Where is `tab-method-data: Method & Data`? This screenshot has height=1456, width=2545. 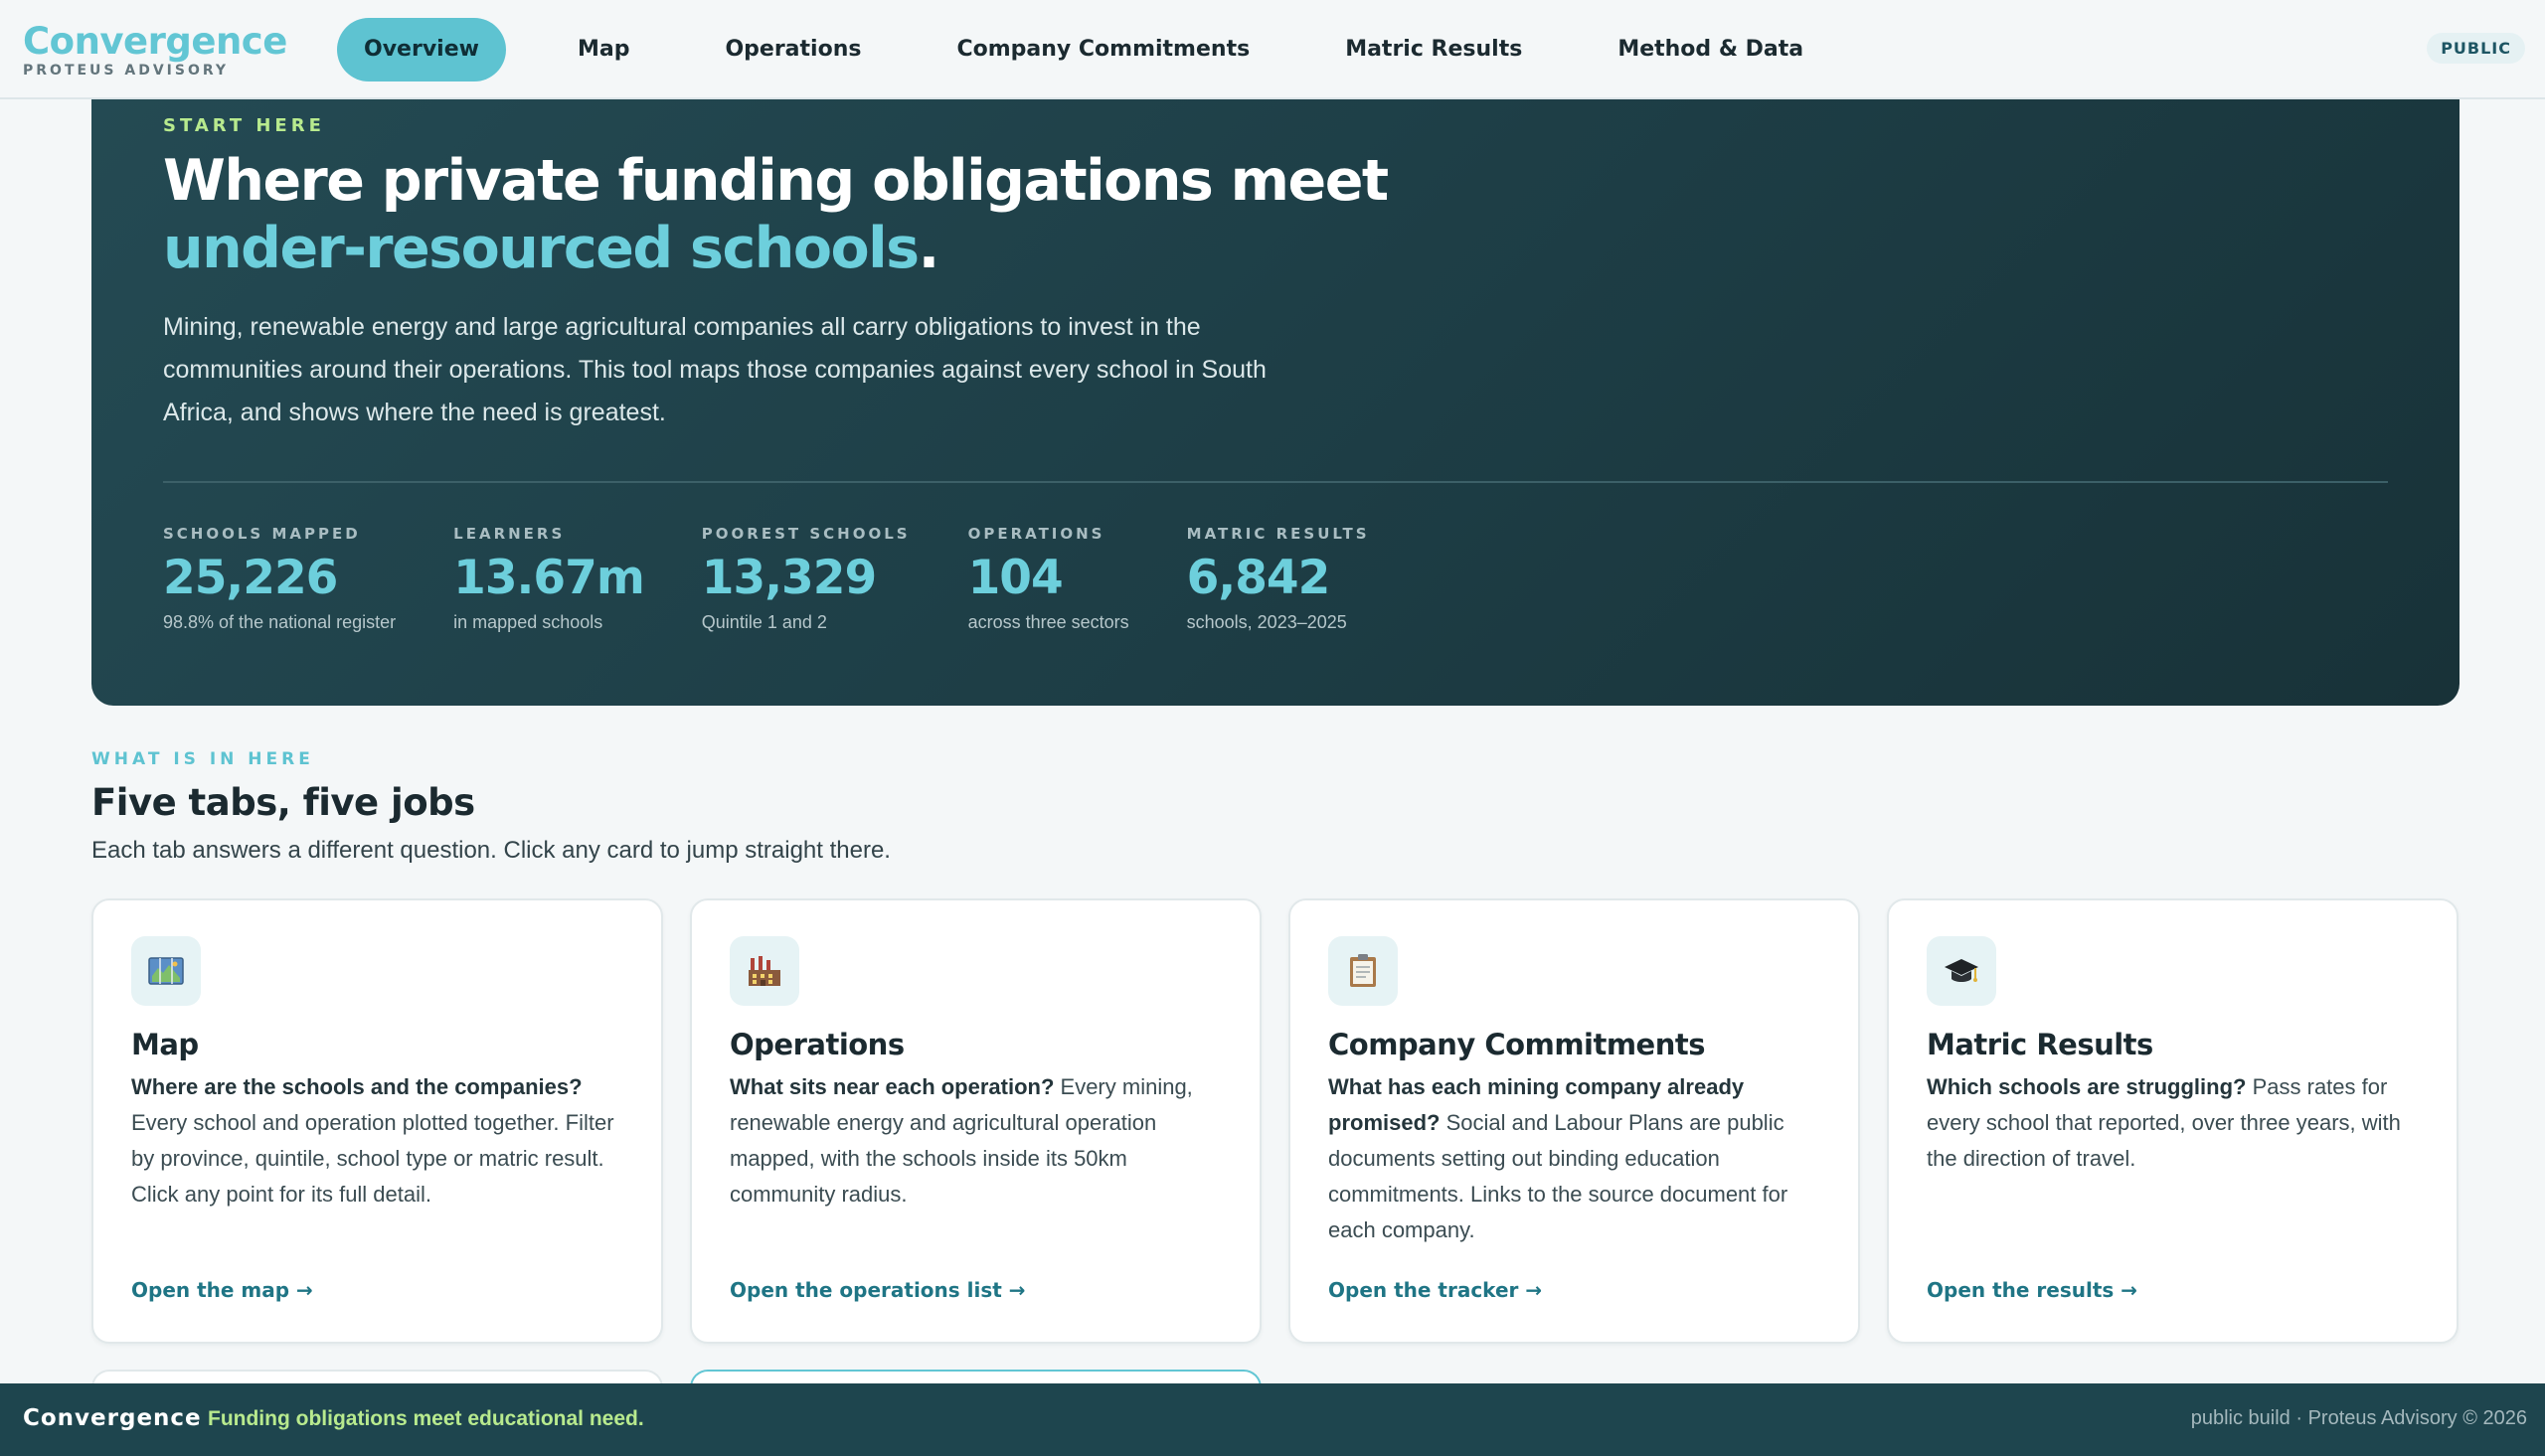 tab-method-data: Method & Data is located at coordinates (1710, 49).